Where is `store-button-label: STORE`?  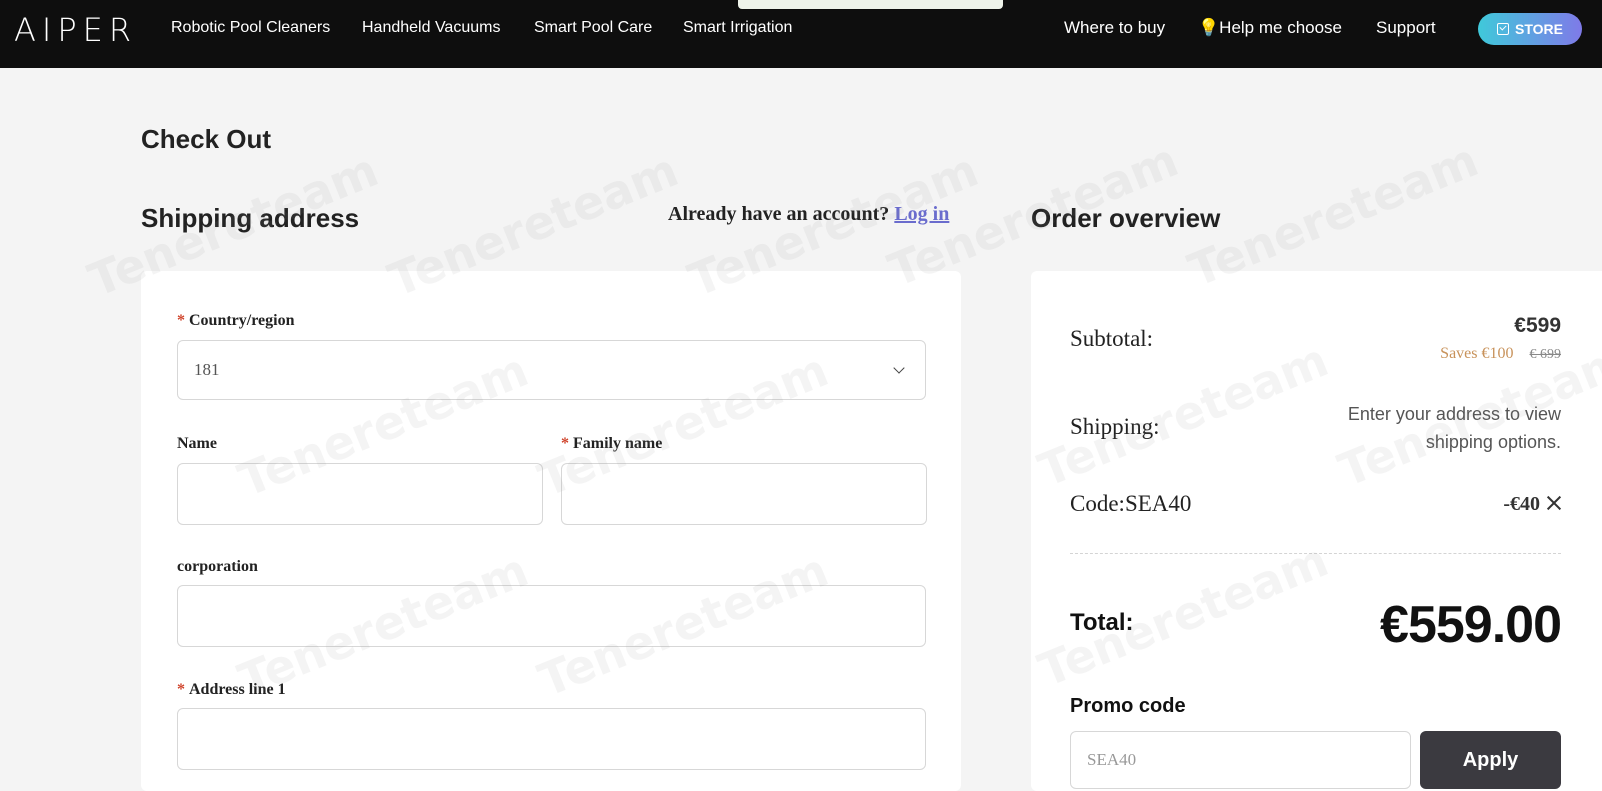
store-button-label: STORE is located at coordinates (1539, 29).